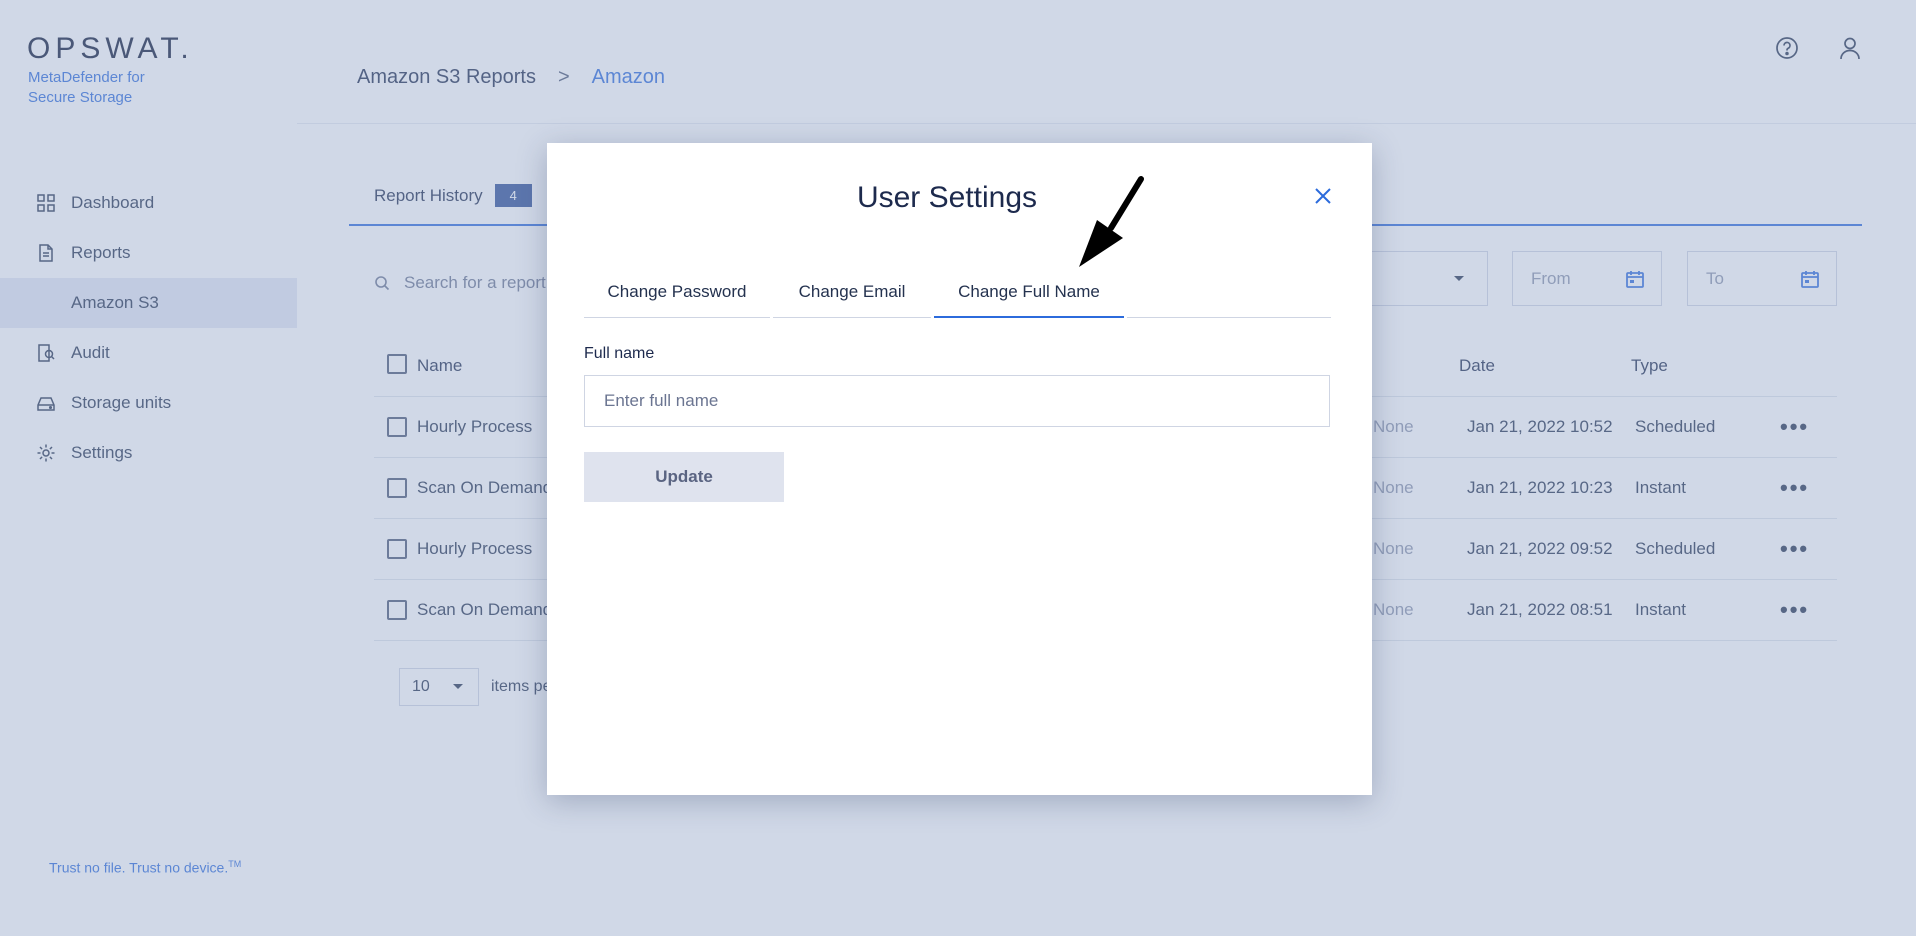 Image resolution: width=1916 pixels, height=936 pixels. What do you see at coordinates (957, 401) in the screenshot?
I see `full-name-input` at bounding box center [957, 401].